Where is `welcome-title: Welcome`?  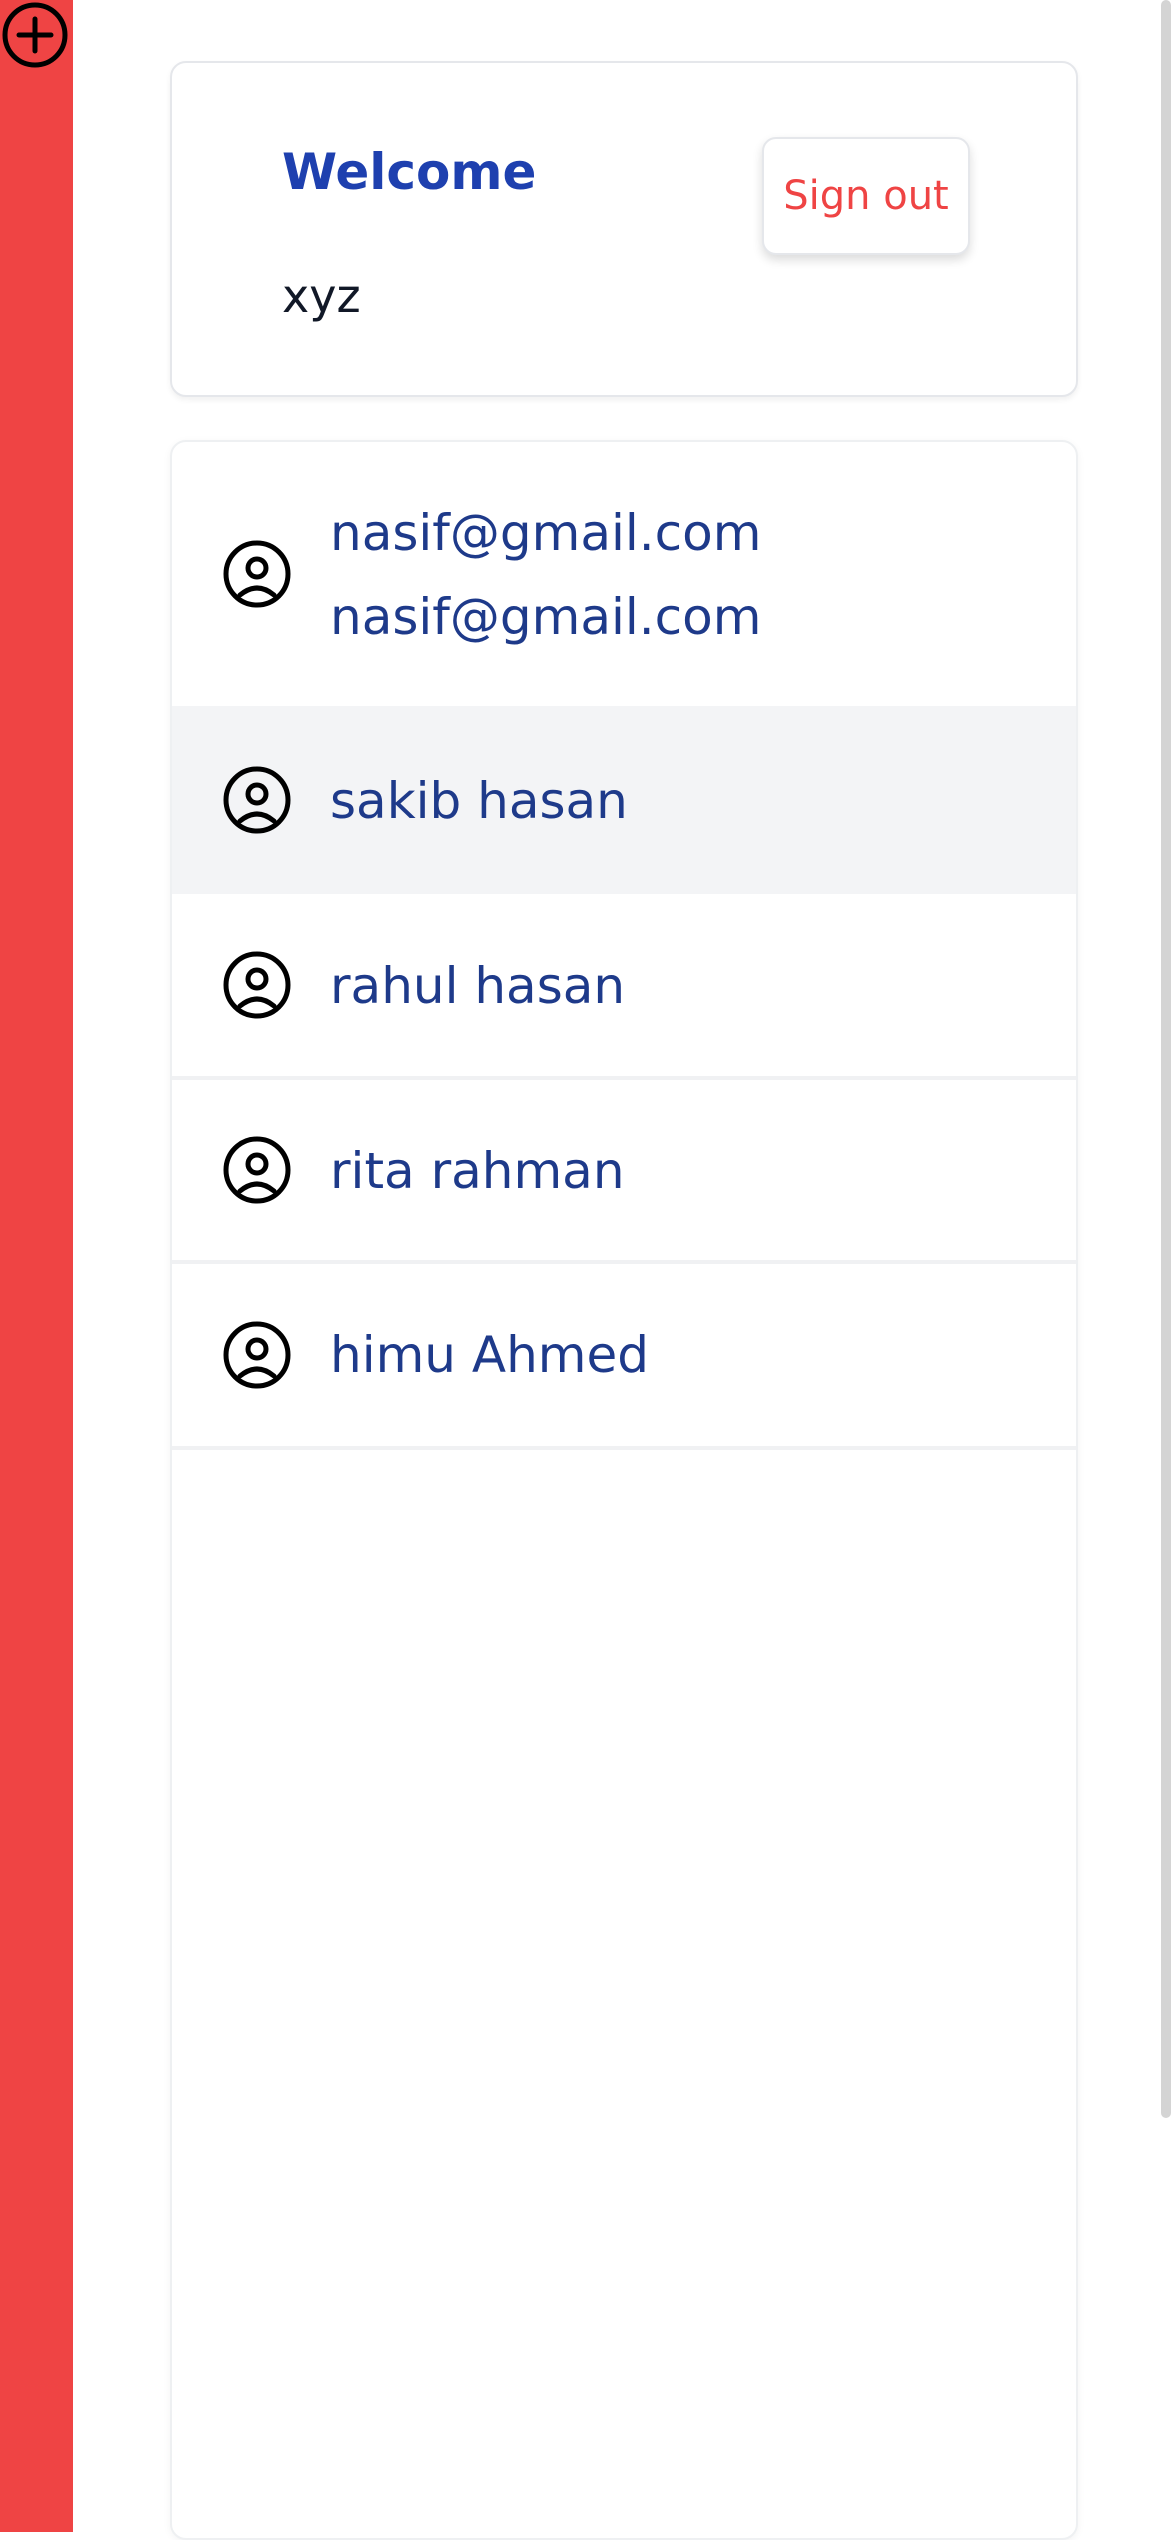 welcome-title: Welcome is located at coordinates (409, 172).